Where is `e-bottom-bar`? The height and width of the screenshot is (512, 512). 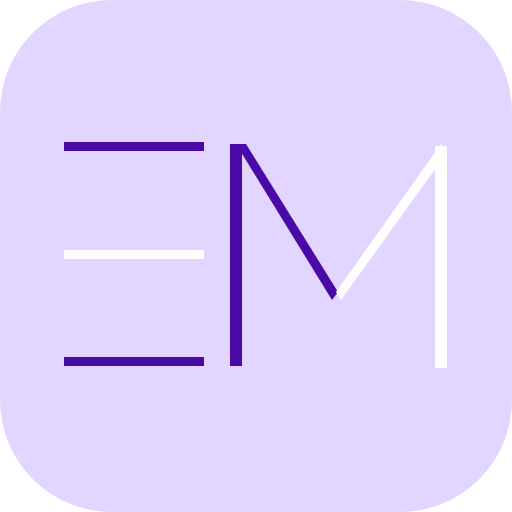
e-bottom-bar is located at coordinates (134, 361).